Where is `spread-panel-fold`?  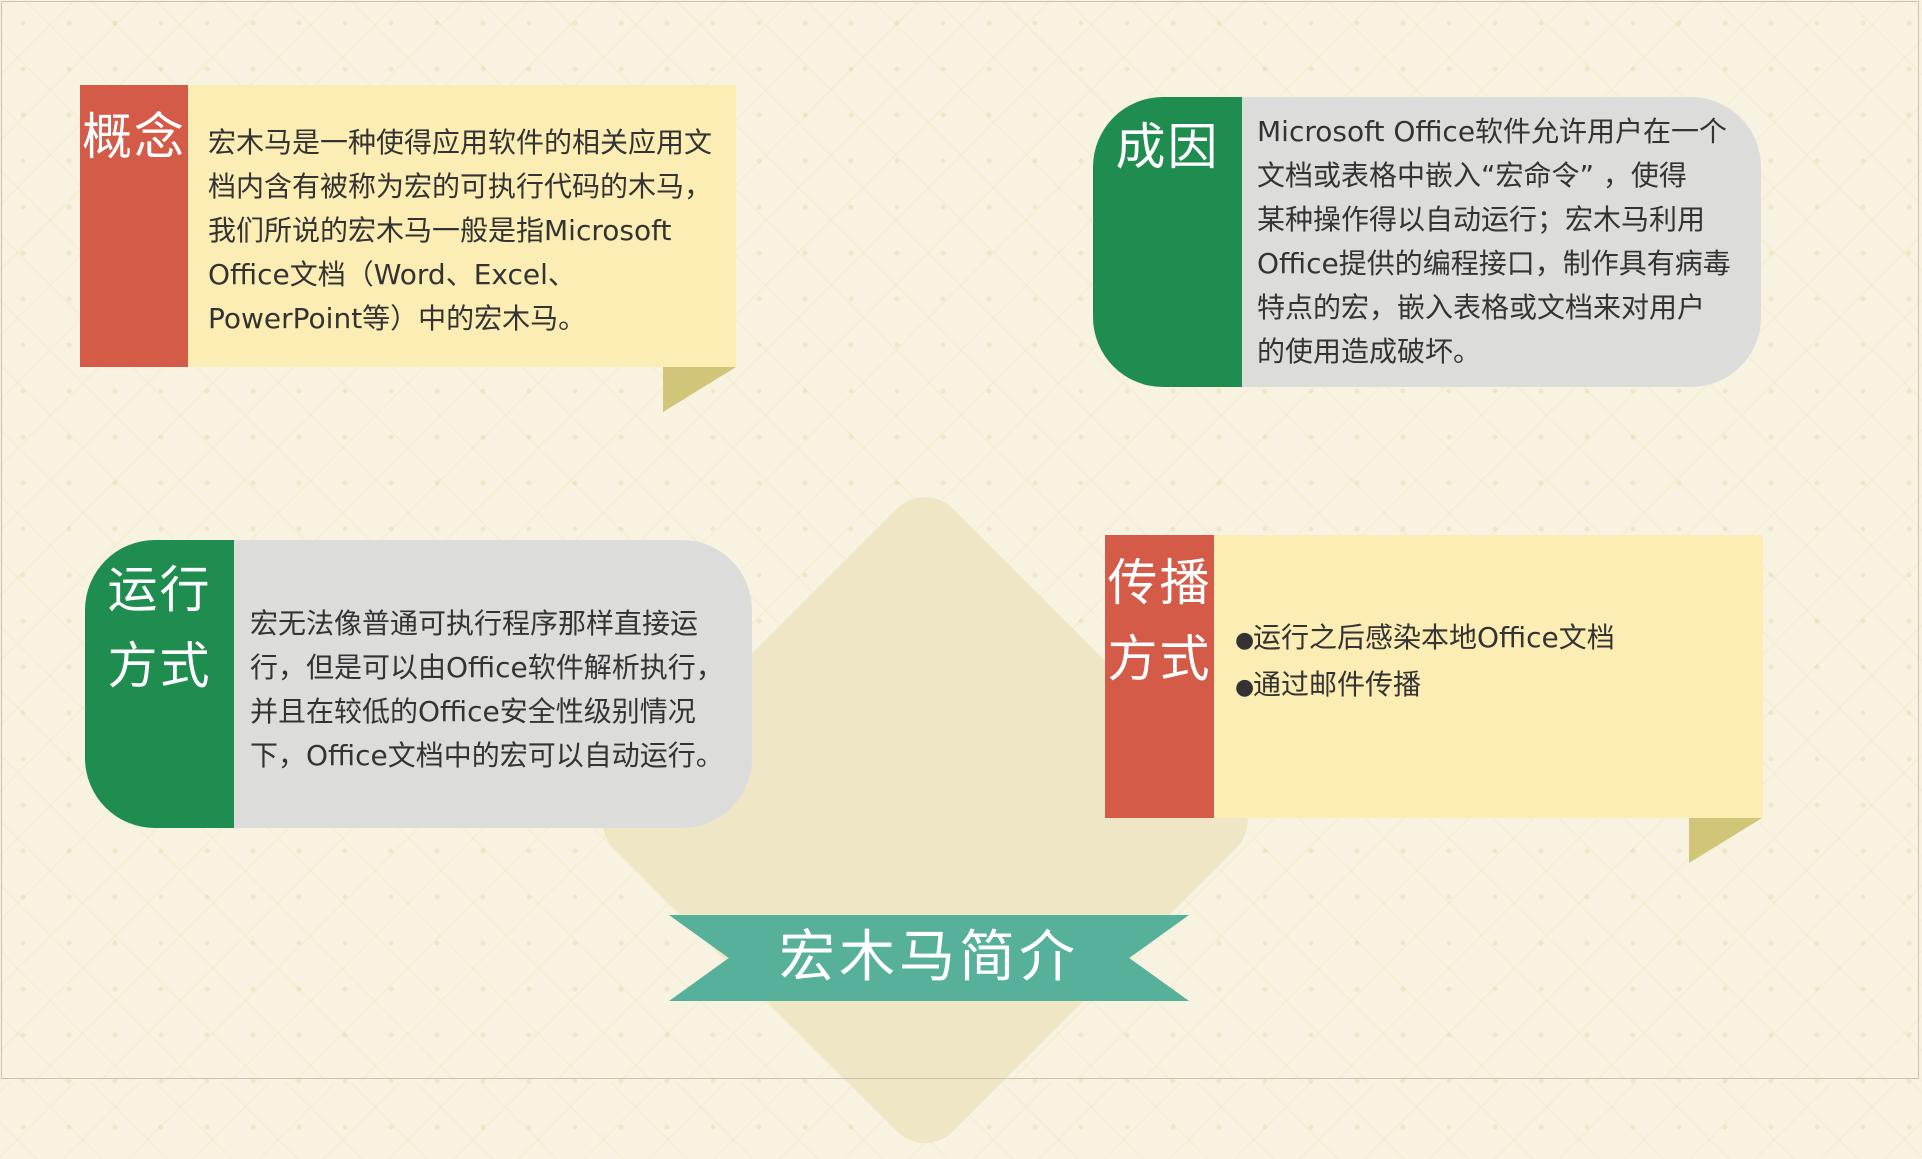 spread-panel-fold is located at coordinates (1725, 840).